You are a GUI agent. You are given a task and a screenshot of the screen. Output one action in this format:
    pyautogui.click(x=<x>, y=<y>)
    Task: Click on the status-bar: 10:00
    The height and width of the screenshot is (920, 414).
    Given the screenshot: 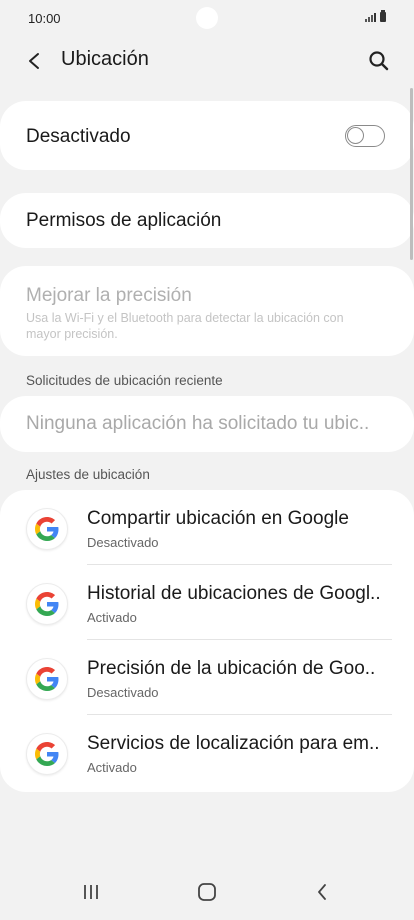 What is the action you would take?
    pyautogui.click(x=207, y=18)
    